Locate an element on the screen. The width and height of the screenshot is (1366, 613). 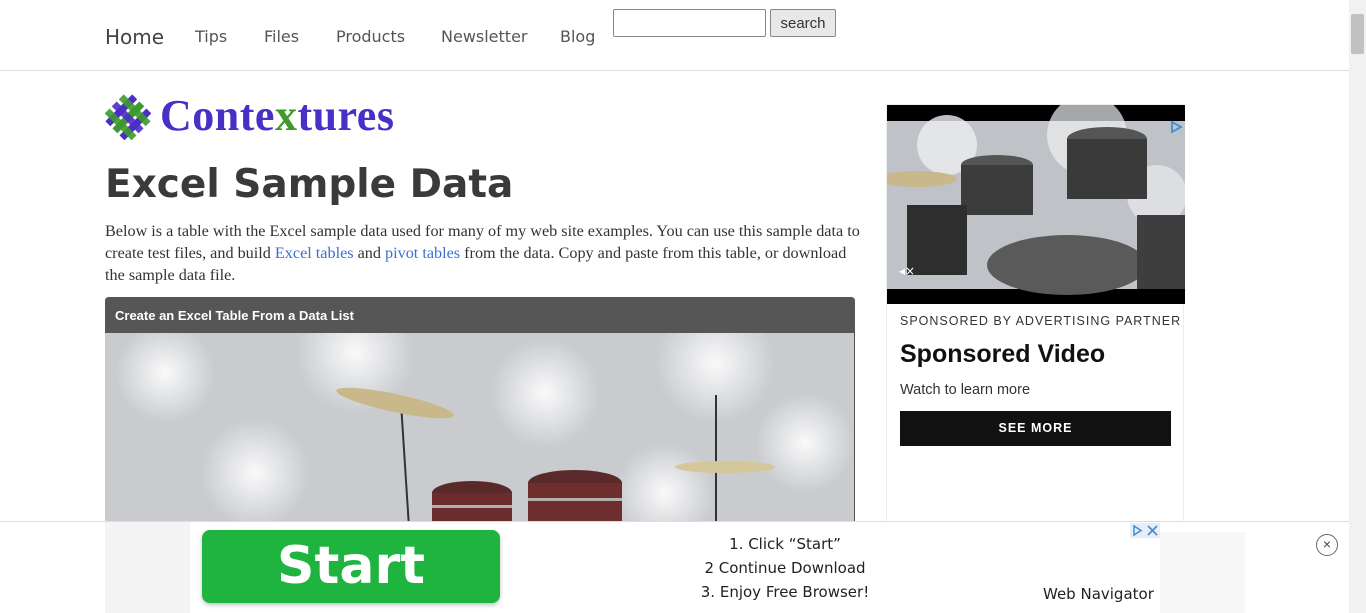
scrollbar-thumb is located at coordinates (1357, 34).